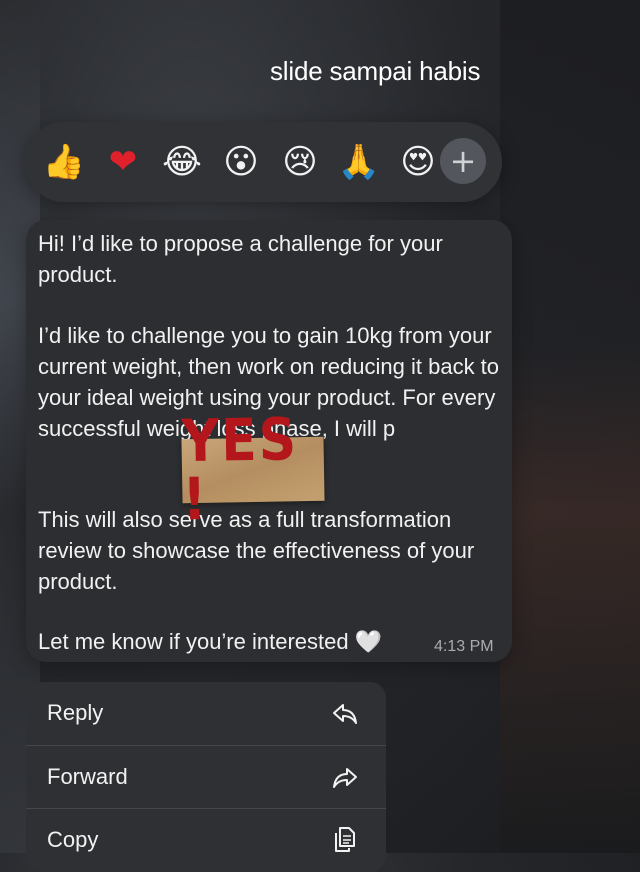 This screenshot has height=872, width=640. Describe the element at coordinates (206, 839) in the screenshot. I see `copy-menu-item: Copy` at that location.